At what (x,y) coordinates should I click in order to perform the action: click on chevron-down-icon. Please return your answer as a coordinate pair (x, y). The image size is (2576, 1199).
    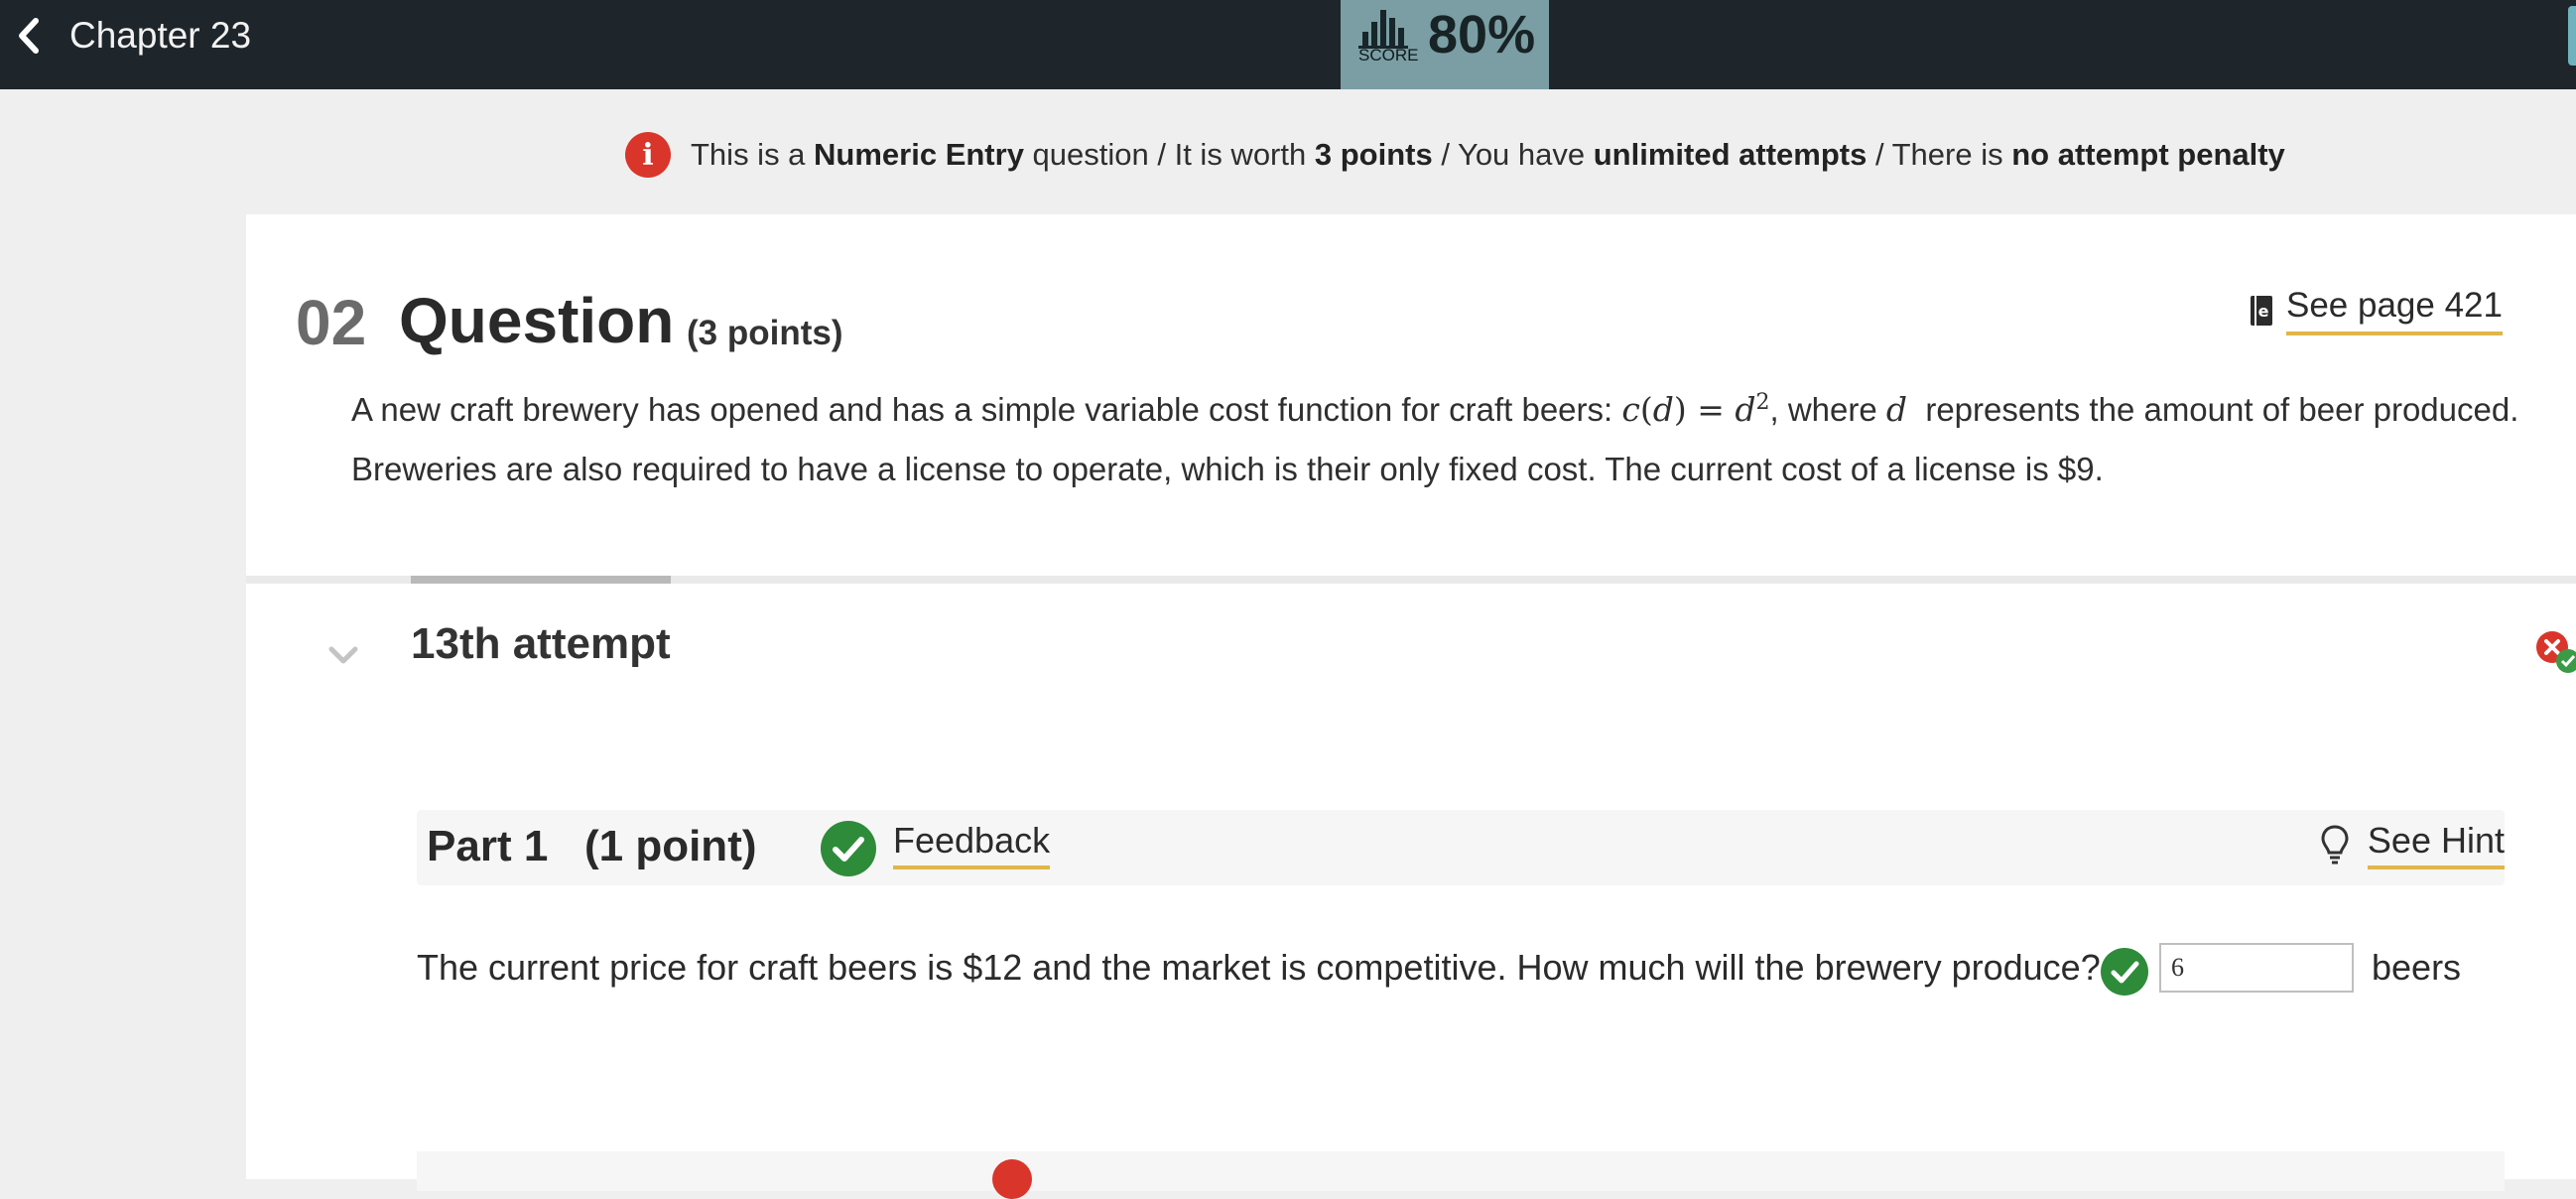
    Looking at the image, I should click on (343, 655).